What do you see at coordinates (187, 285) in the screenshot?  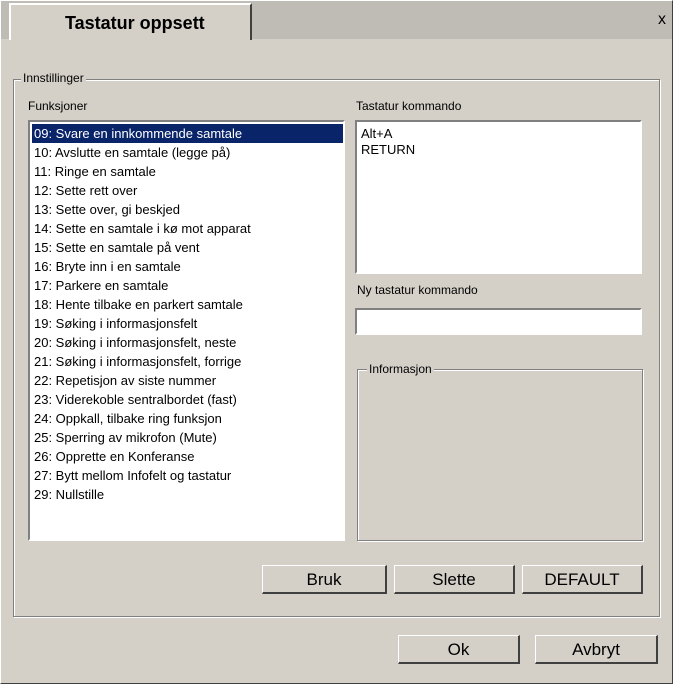 I see `function-list-item: 17: Parkere en samtale` at bounding box center [187, 285].